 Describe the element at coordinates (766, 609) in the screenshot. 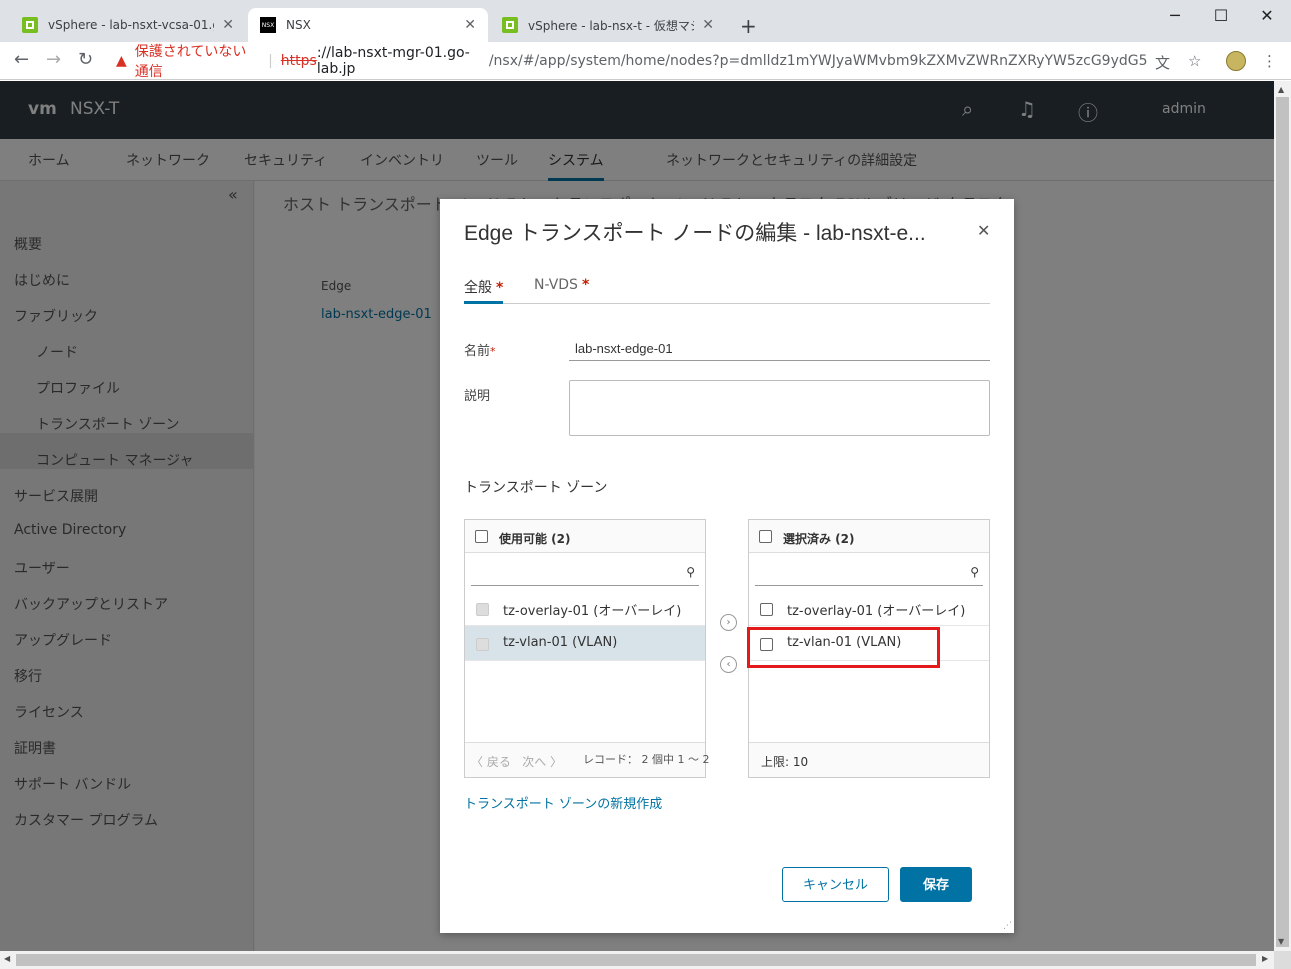

I see `item-checkbox` at that location.